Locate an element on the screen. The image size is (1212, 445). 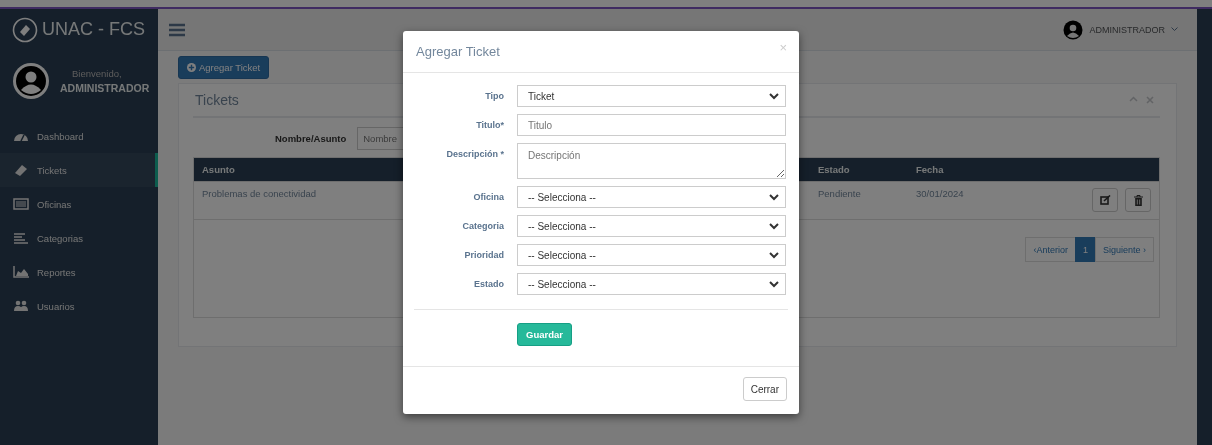
field-label: Tipo is located at coordinates (494, 95).